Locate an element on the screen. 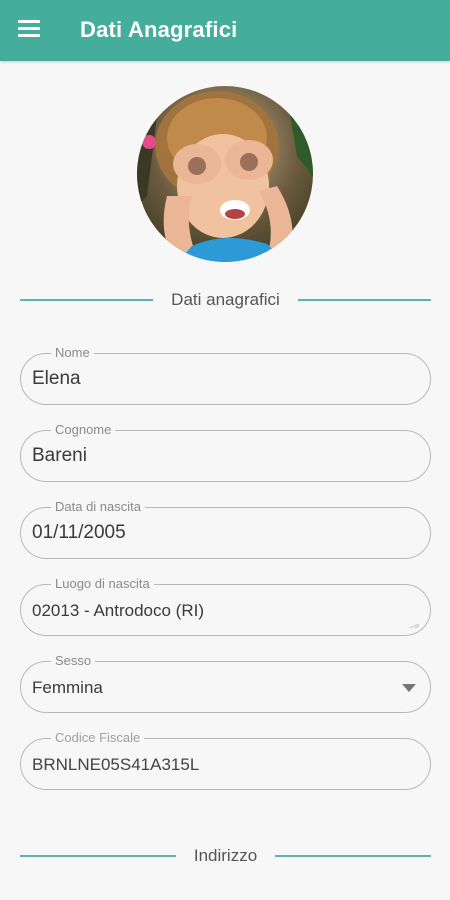 This screenshot has width=450, height=900. field-label: Codice Fiscale is located at coordinates (98, 738).